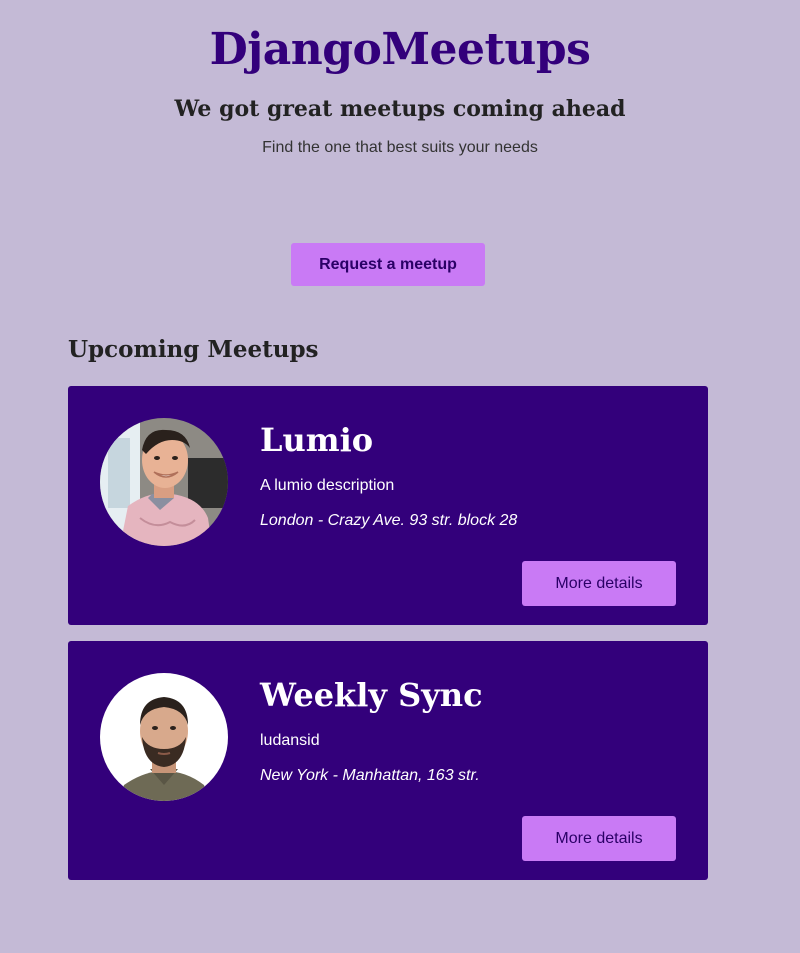  Describe the element at coordinates (193, 349) in the screenshot. I see `section-title: Upcoming Meetups` at that location.